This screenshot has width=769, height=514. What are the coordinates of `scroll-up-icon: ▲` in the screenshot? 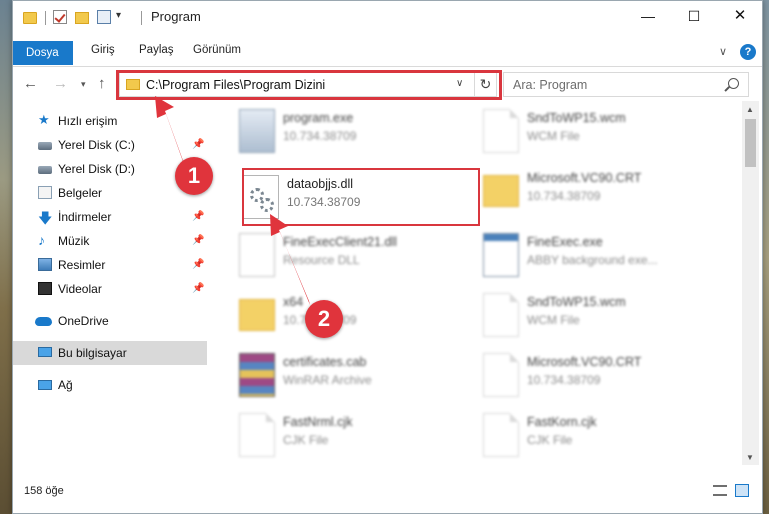 It's located at (750, 109).